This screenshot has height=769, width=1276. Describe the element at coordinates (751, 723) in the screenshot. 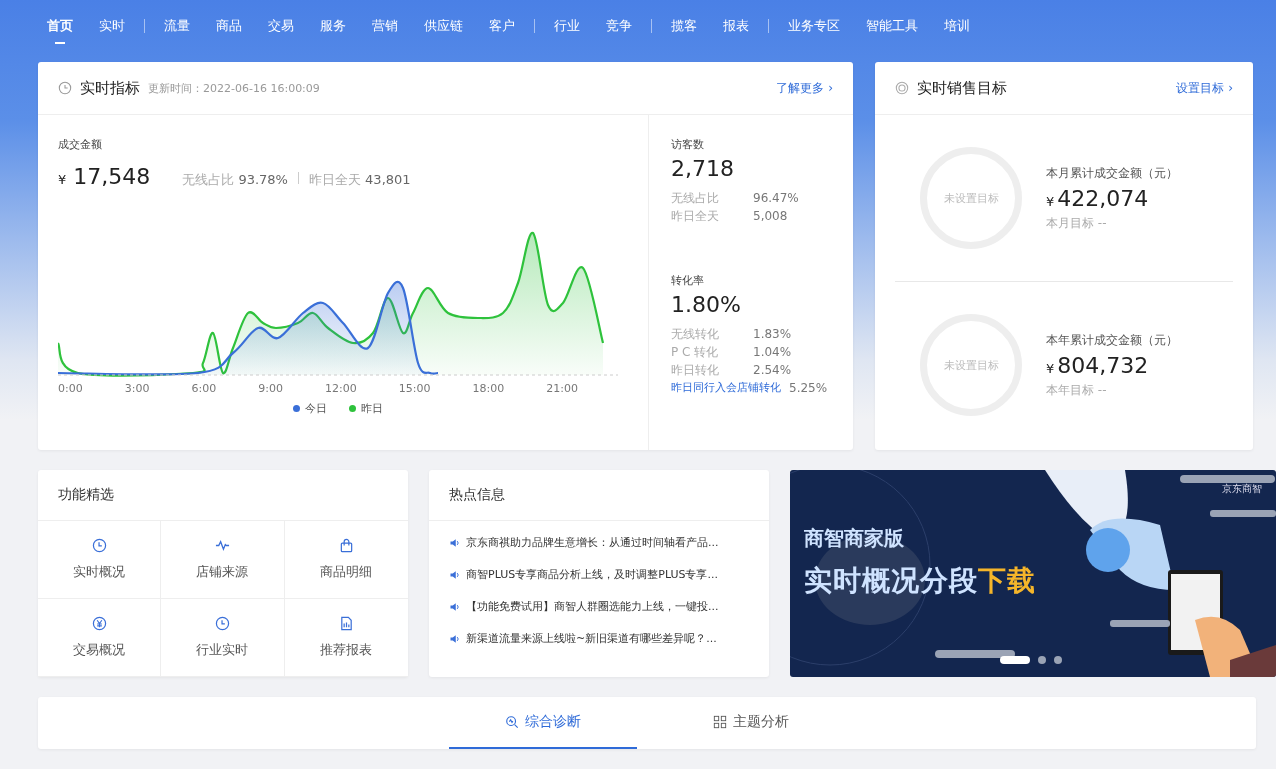

I see `section-tab: 主题分析` at that location.